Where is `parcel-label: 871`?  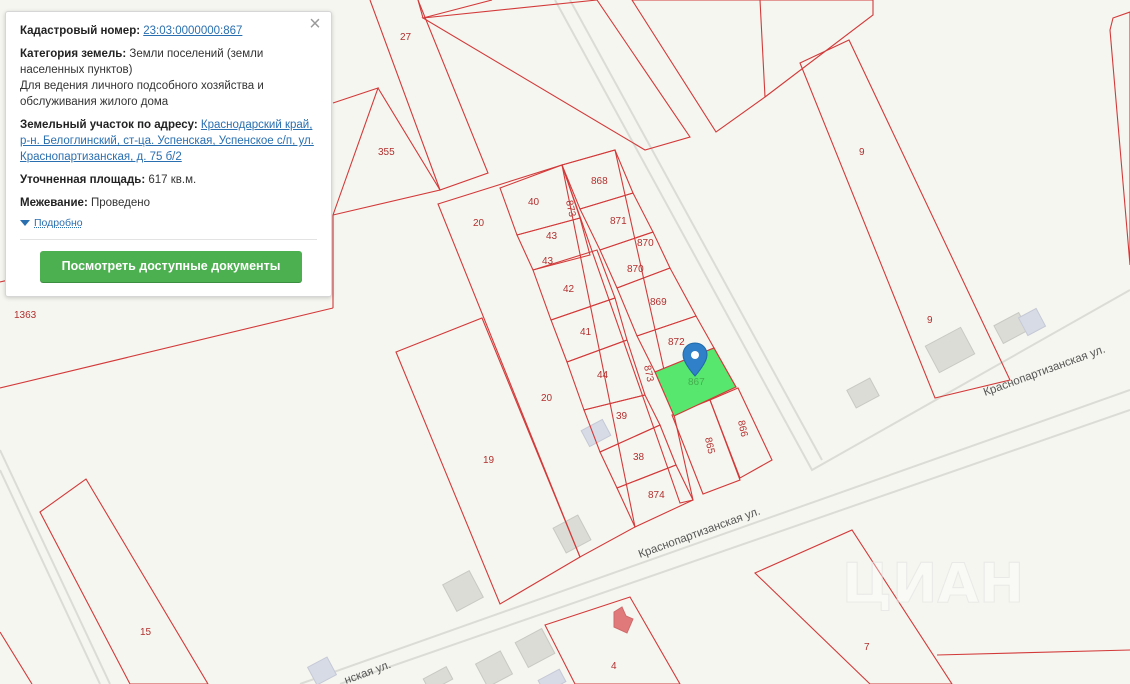 parcel-label: 871 is located at coordinates (618, 221).